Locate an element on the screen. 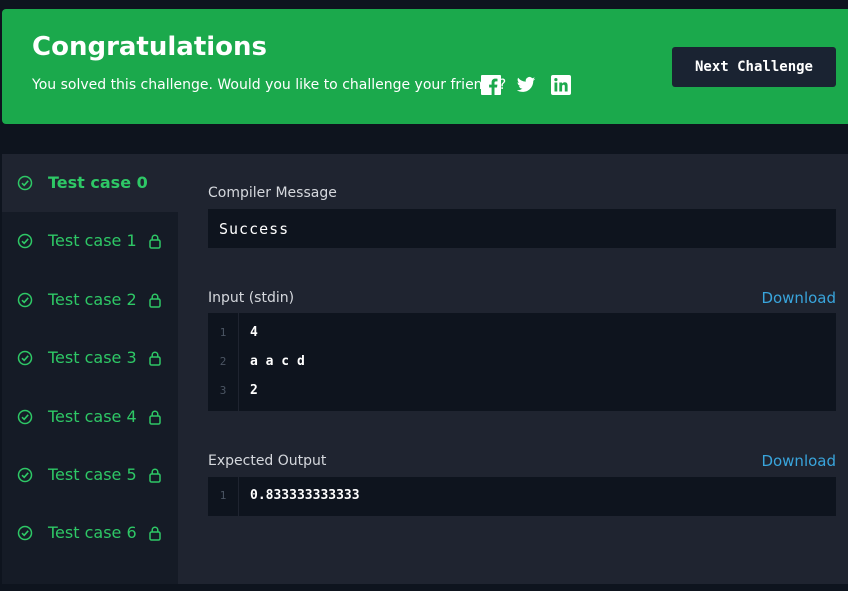 This screenshot has width=848, height=591. sidebar-item-test-case-4: Test case 4 is located at coordinates (90, 417).